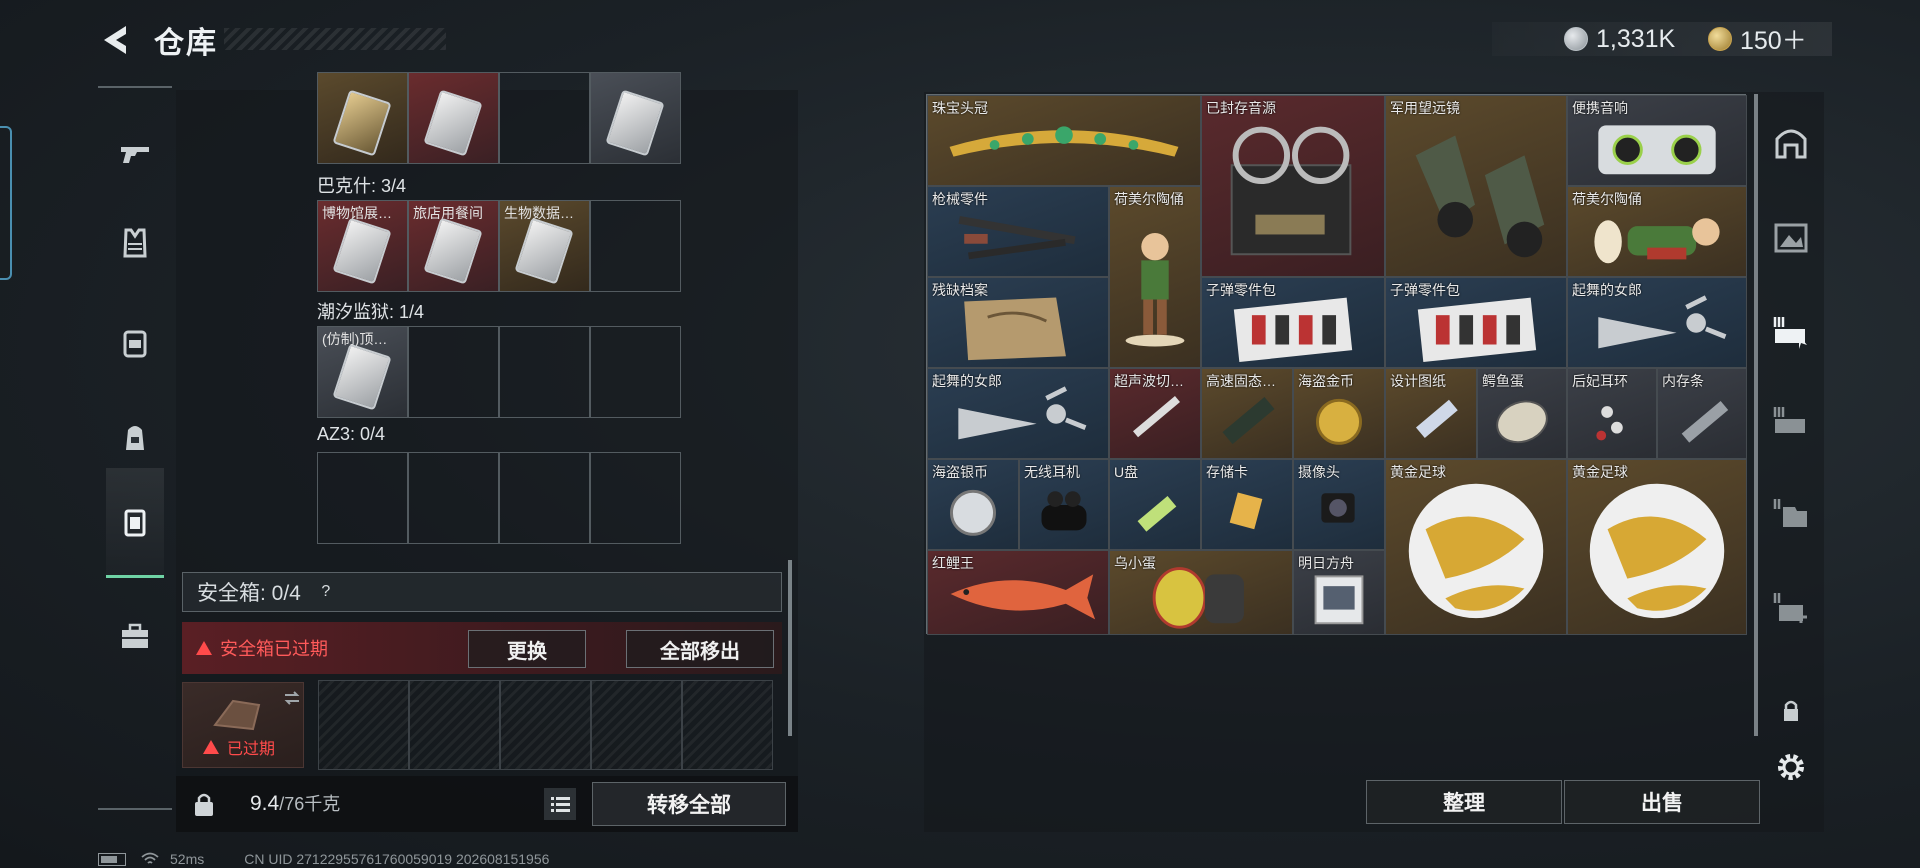  What do you see at coordinates (953, 563) in the screenshot?
I see `item-label: 红鲤王` at bounding box center [953, 563].